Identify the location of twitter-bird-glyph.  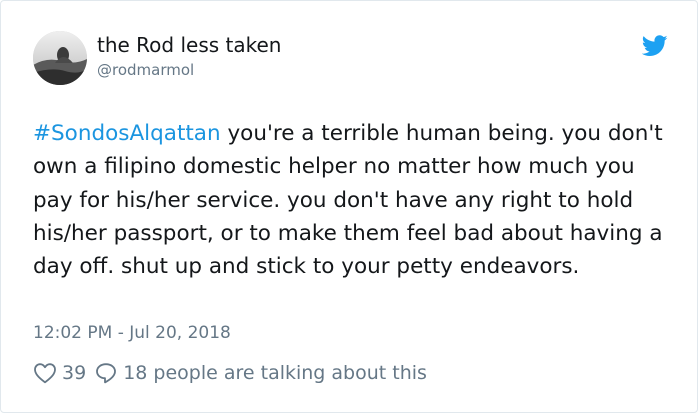
(654, 45).